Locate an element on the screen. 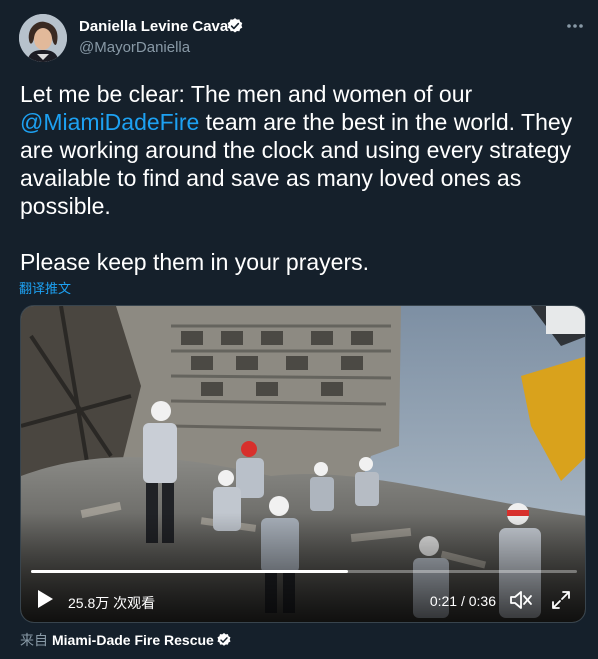 The height and width of the screenshot is (659, 598). video-progress-fill is located at coordinates (189, 571).